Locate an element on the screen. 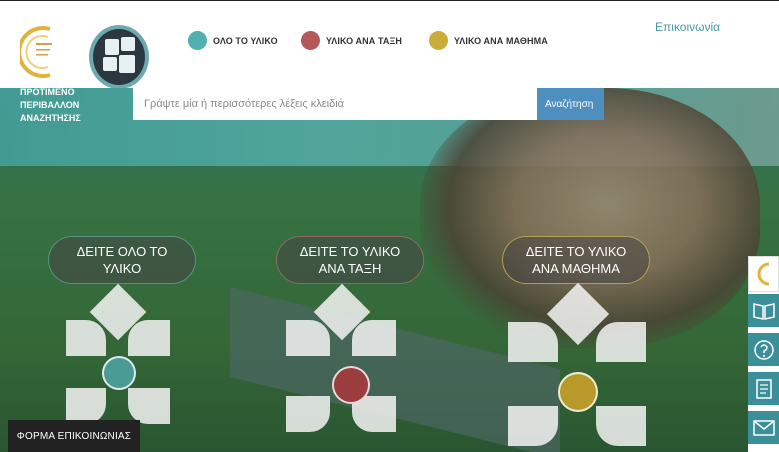  search-input is located at coordinates (335, 104).